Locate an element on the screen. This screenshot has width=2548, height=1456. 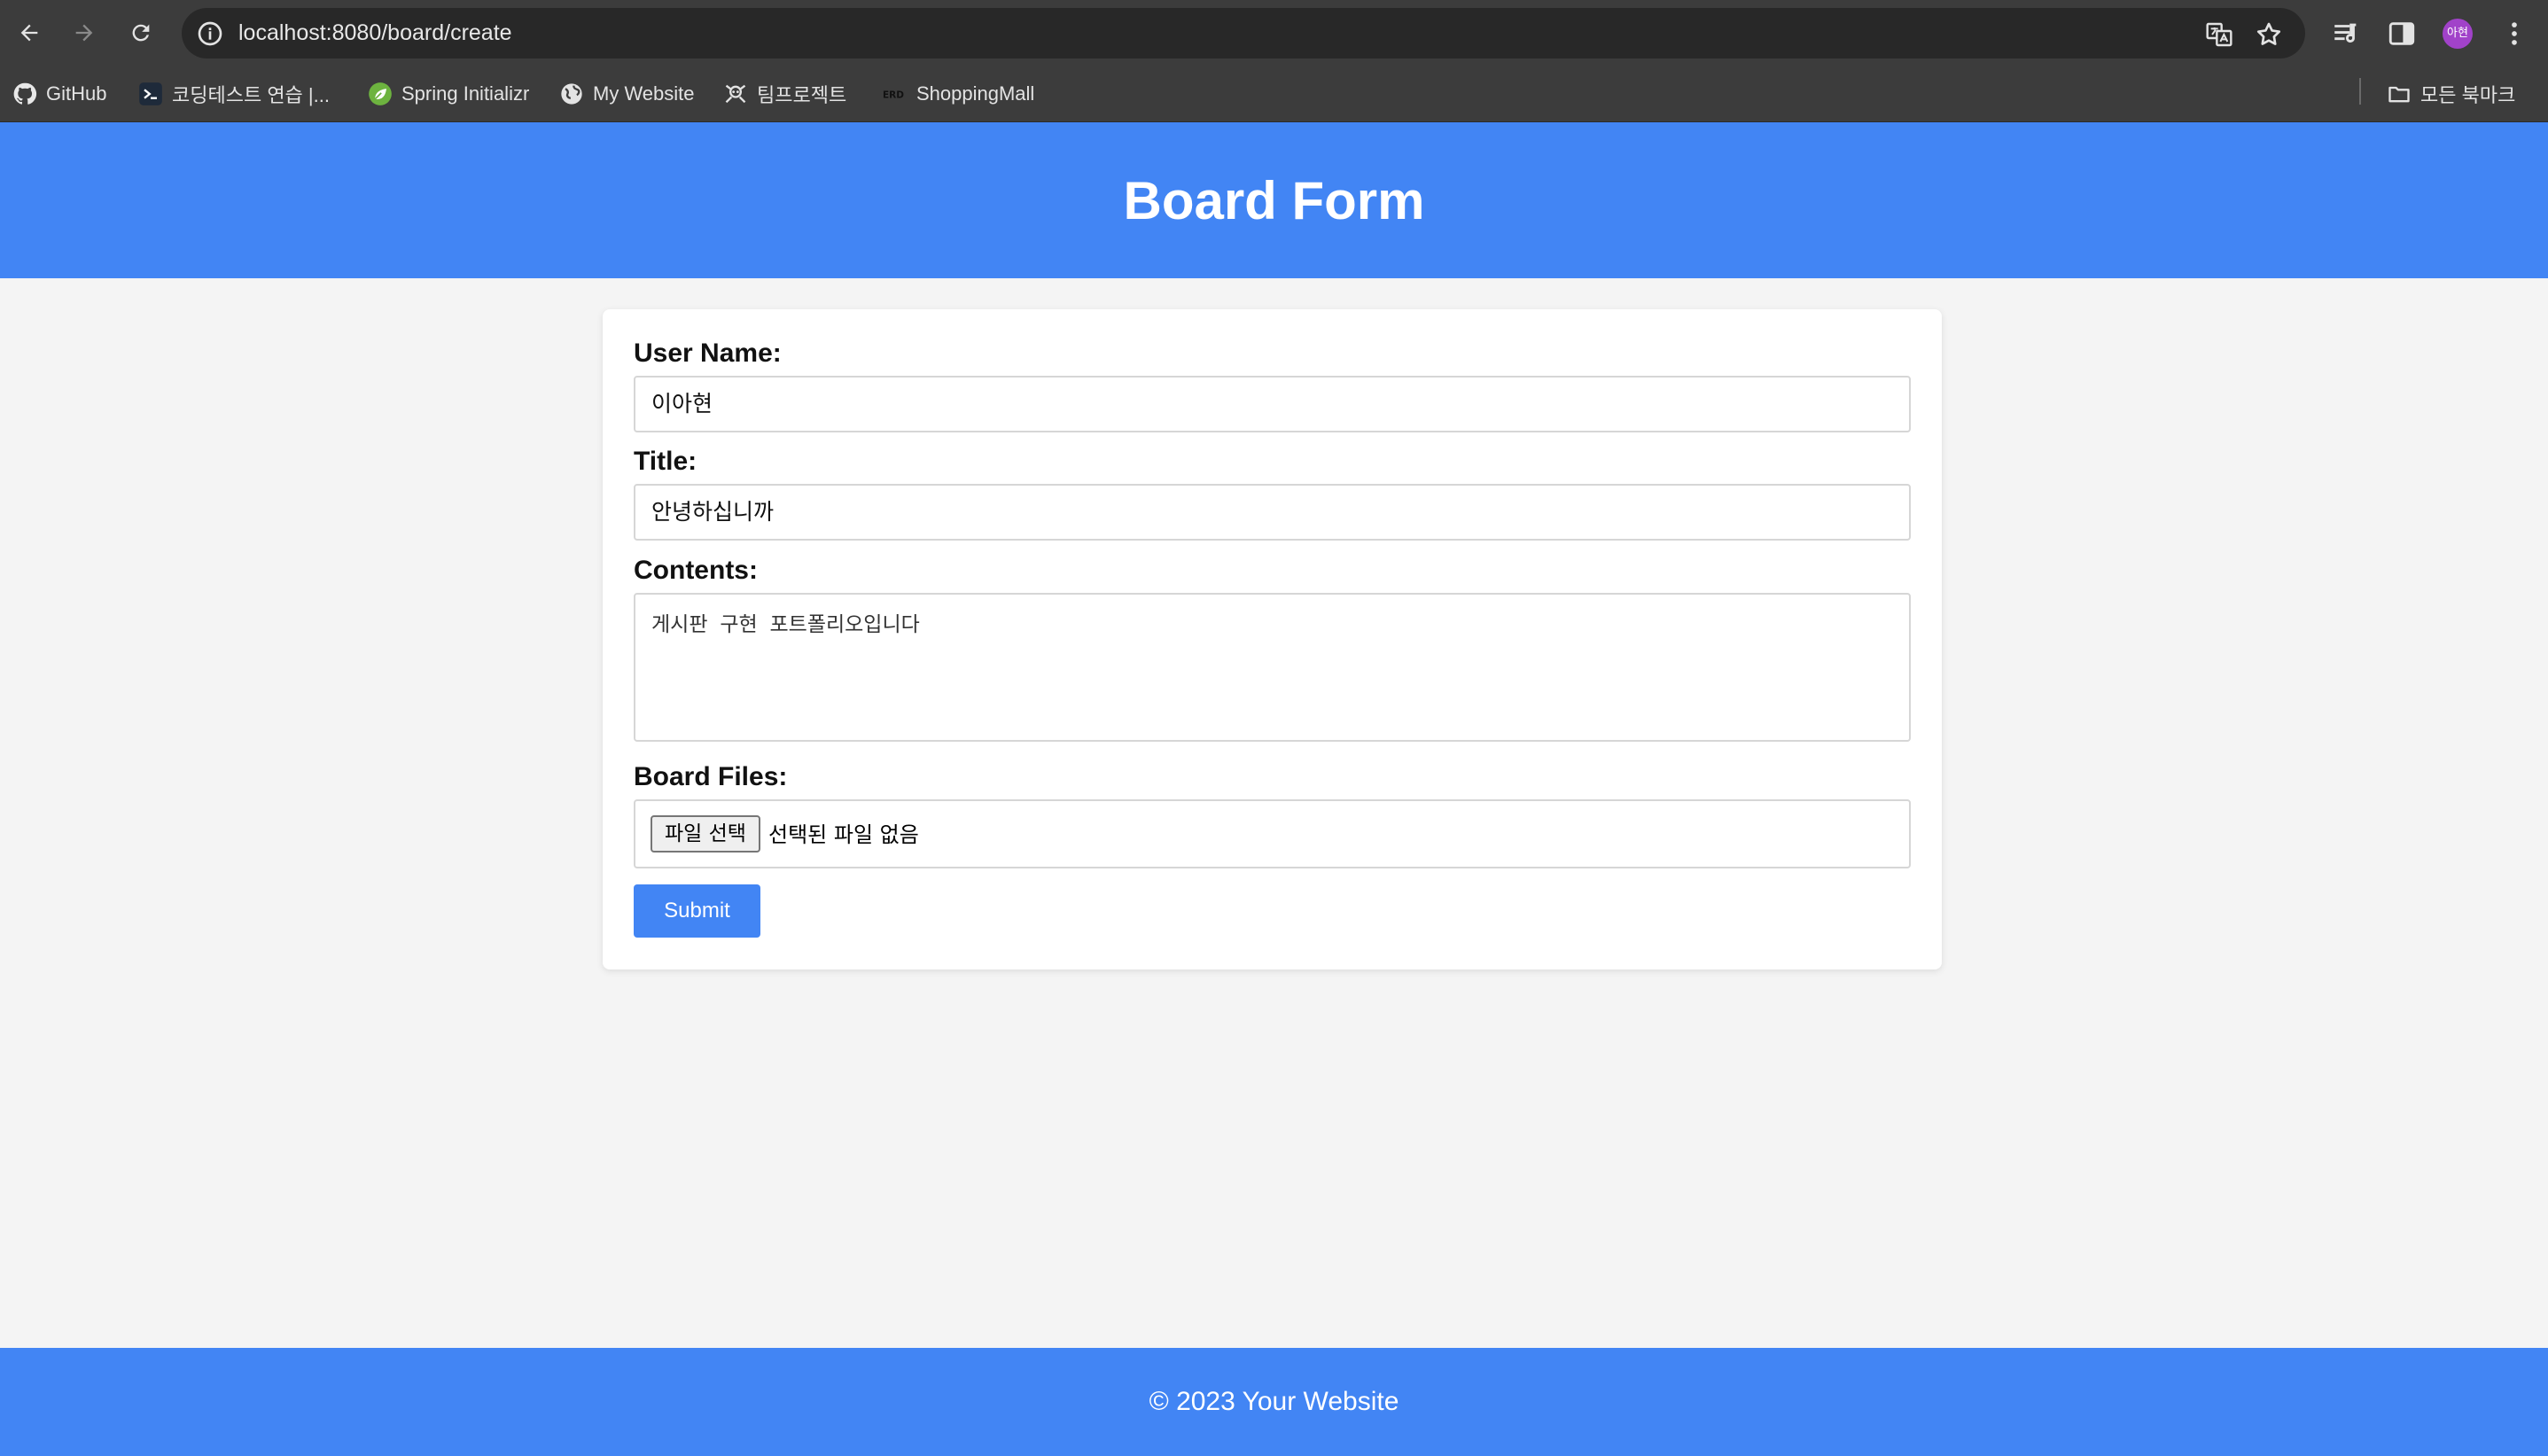
spring-leaf-icon is located at coordinates (380, 94).